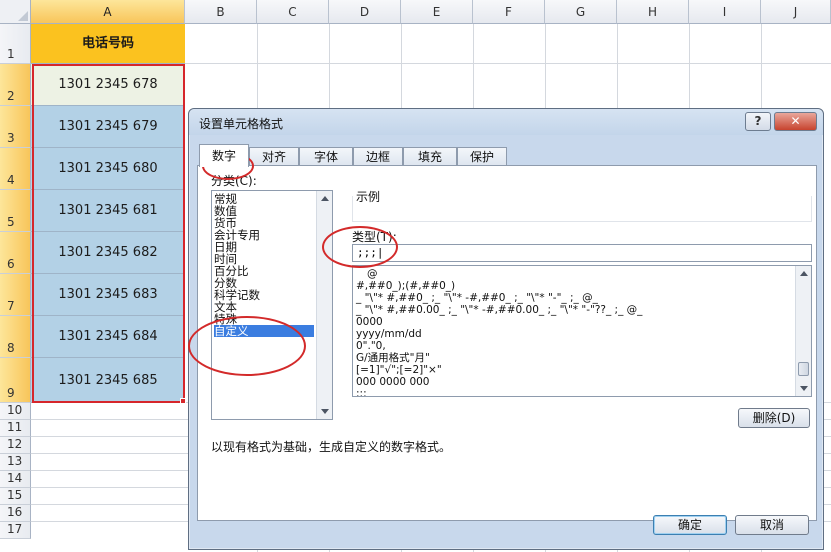 The height and width of the screenshot is (552, 831). Describe the element at coordinates (582, 209) in the screenshot. I see `sample-preview` at that location.